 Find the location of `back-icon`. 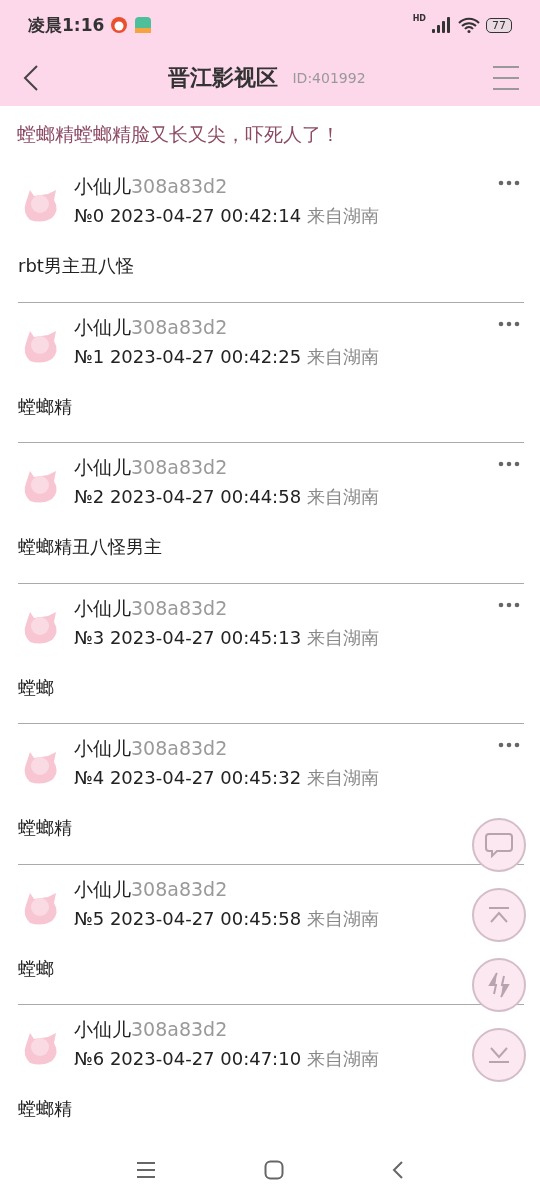

back-icon is located at coordinates (398, 1170).